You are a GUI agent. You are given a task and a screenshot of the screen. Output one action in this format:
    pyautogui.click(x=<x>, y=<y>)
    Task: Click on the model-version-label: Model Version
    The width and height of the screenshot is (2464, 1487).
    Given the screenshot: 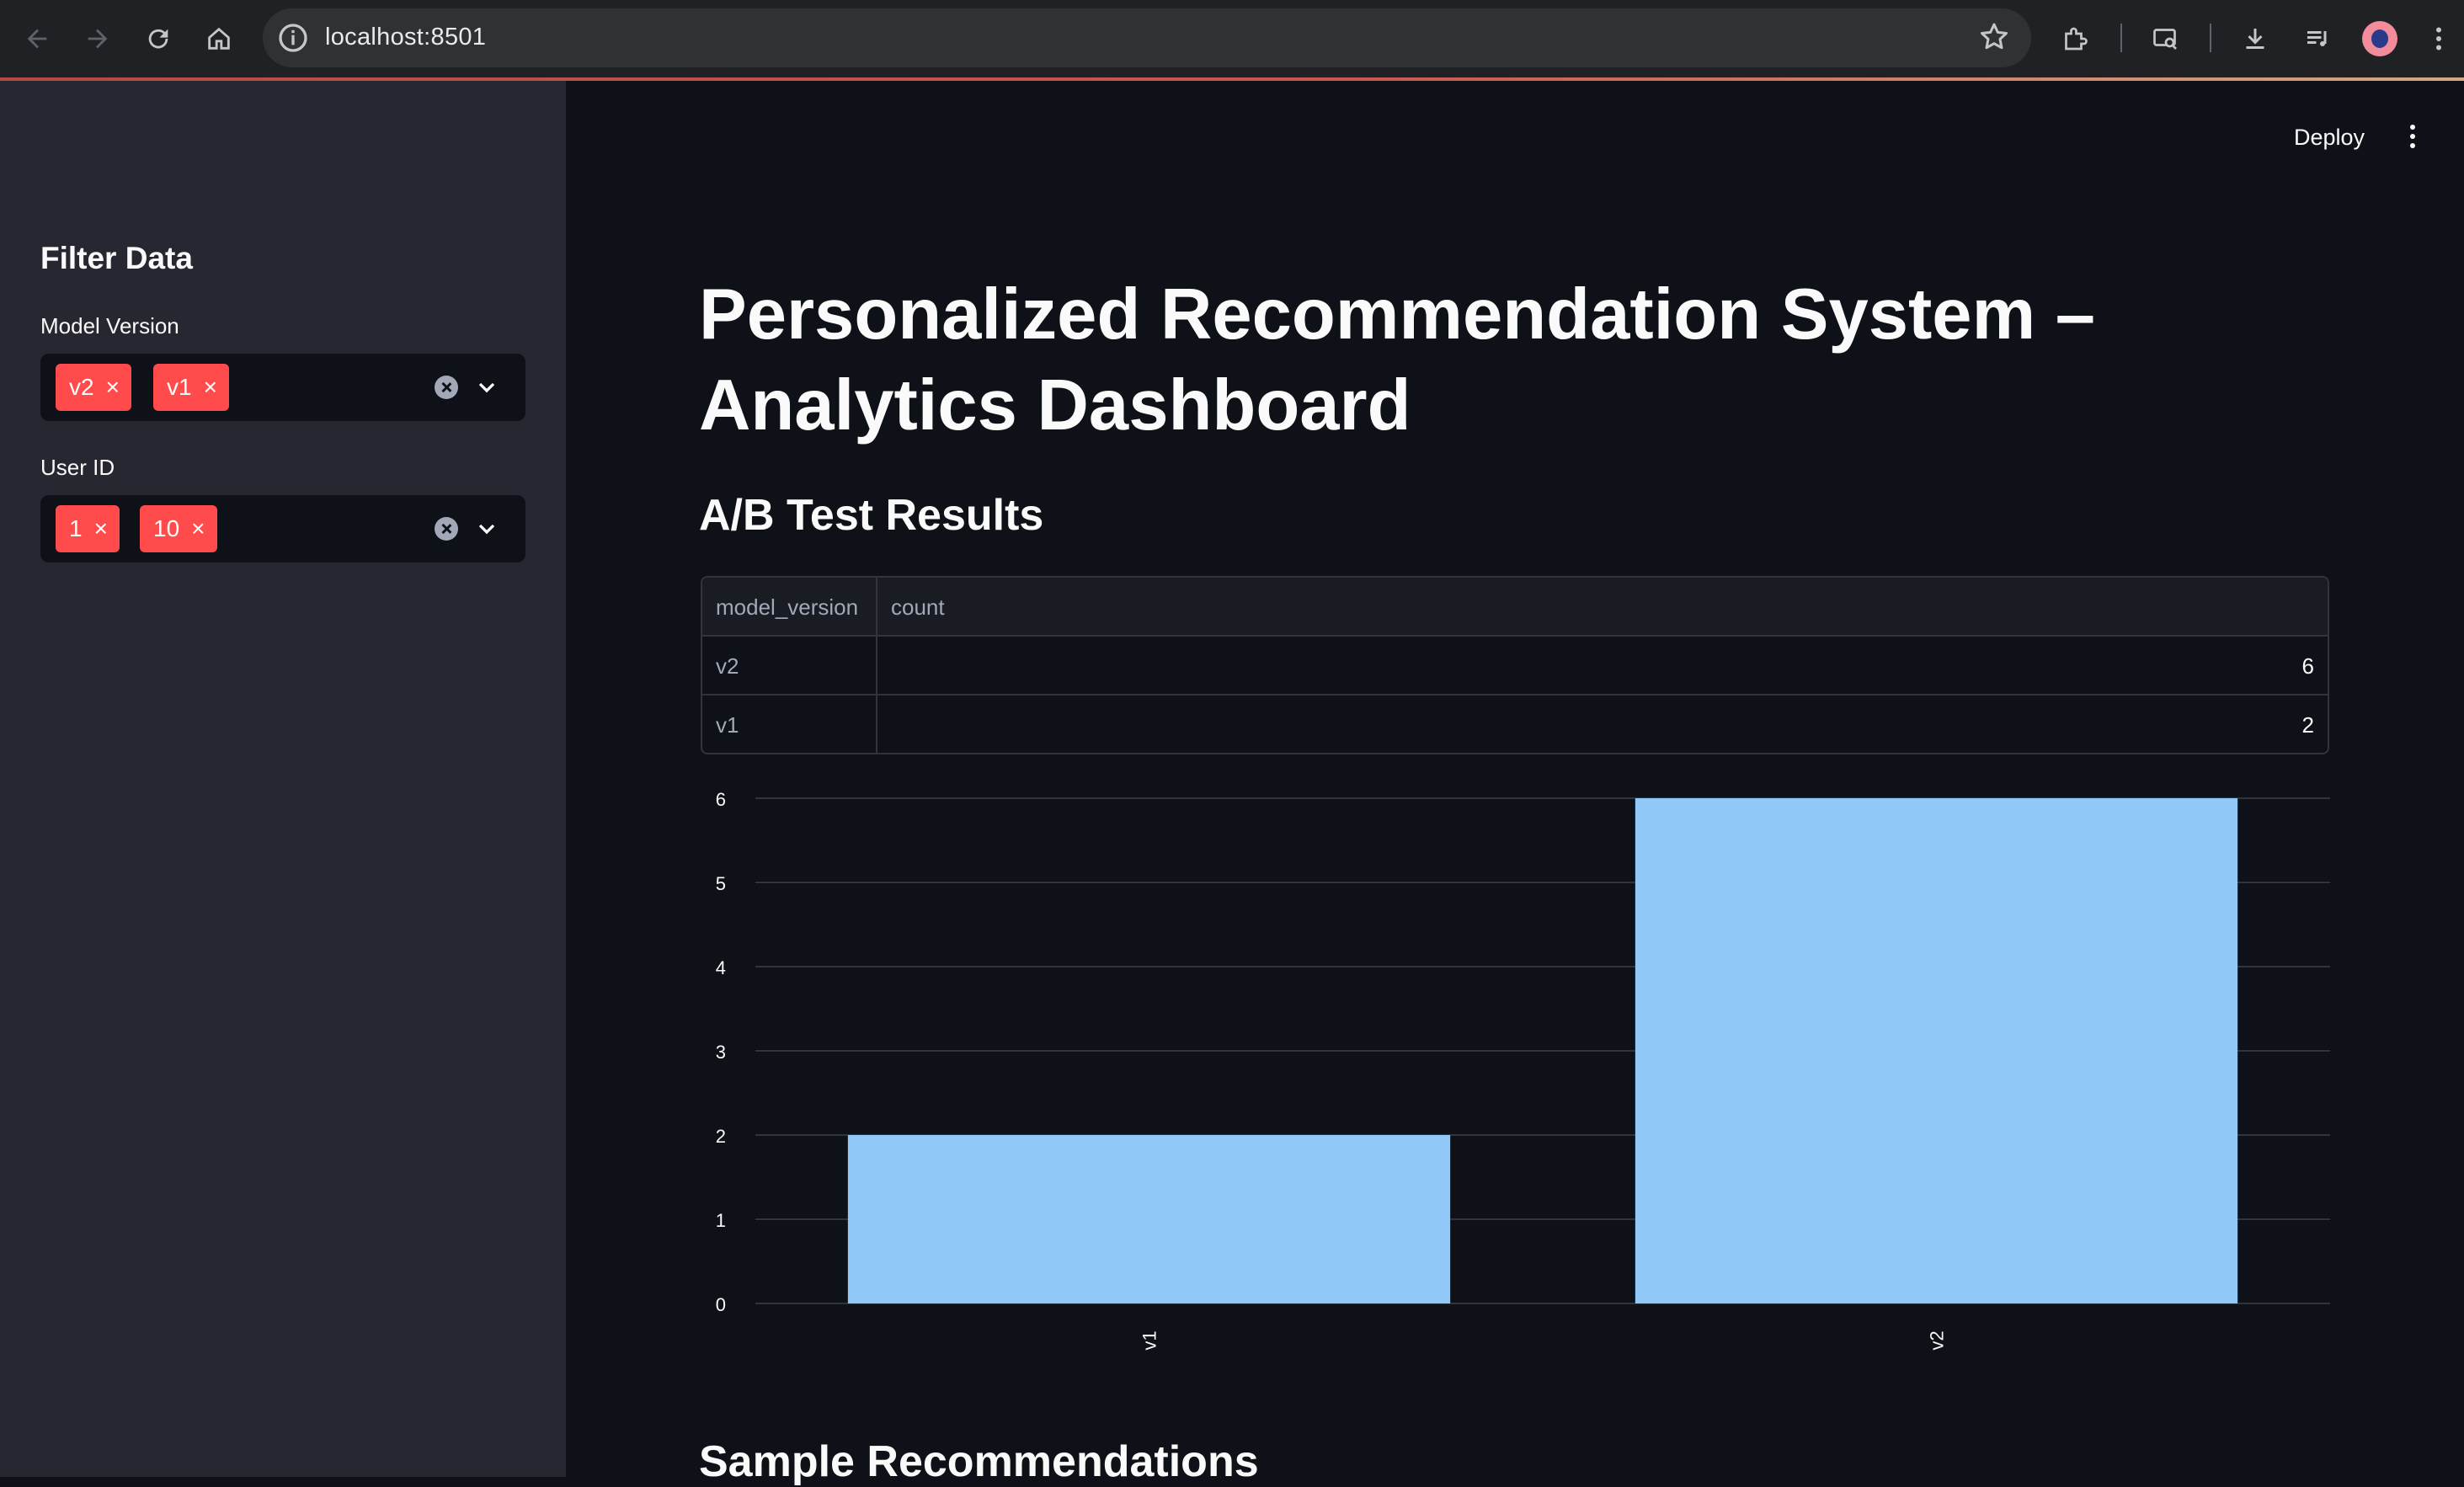 What is the action you would take?
    pyautogui.click(x=109, y=325)
    